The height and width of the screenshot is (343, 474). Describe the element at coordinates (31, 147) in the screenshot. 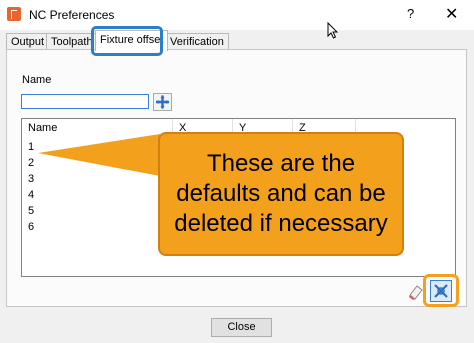

I see `list-item: 1` at that location.